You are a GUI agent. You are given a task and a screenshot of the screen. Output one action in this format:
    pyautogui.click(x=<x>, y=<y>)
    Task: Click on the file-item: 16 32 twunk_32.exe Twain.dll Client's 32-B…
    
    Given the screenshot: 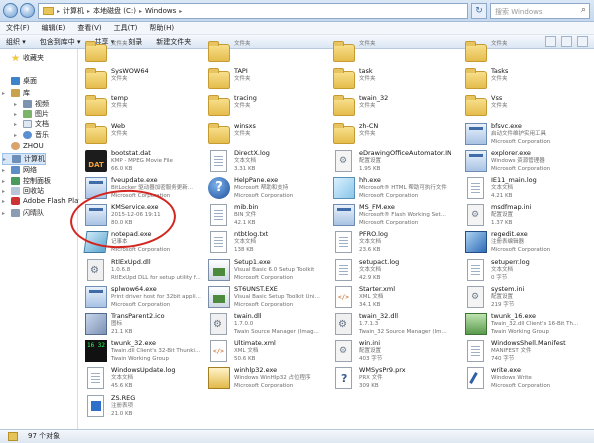 What is the action you would take?
    pyautogui.click(x=141, y=352)
    